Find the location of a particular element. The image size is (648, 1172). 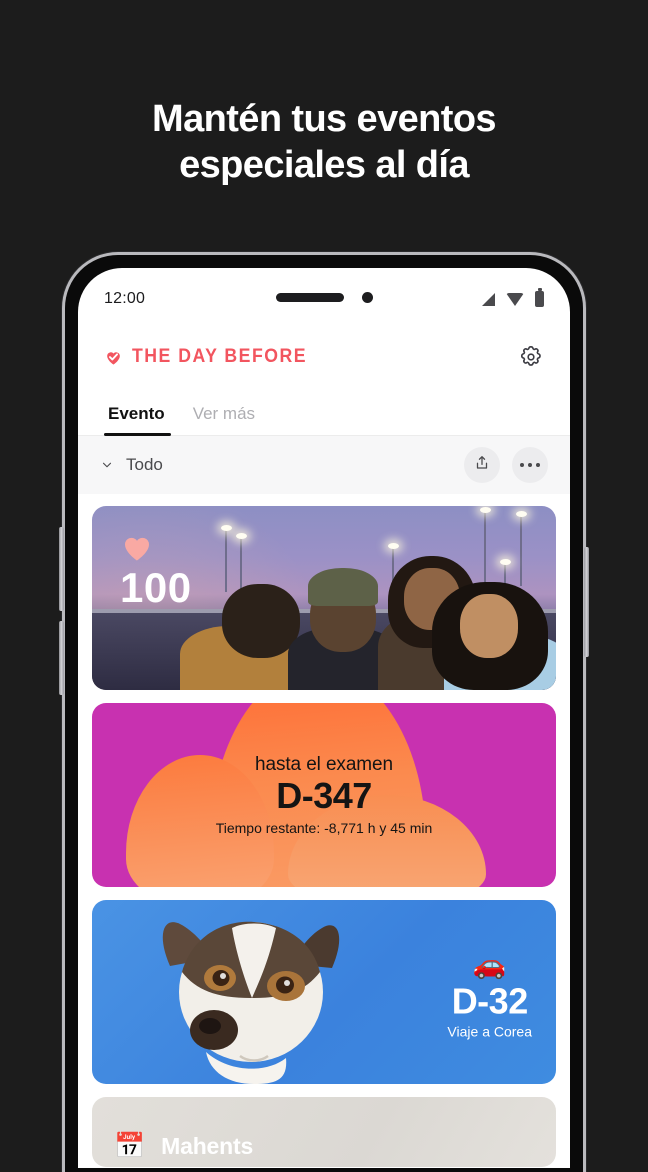

chevron-down-icon is located at coordinates (107, 465).